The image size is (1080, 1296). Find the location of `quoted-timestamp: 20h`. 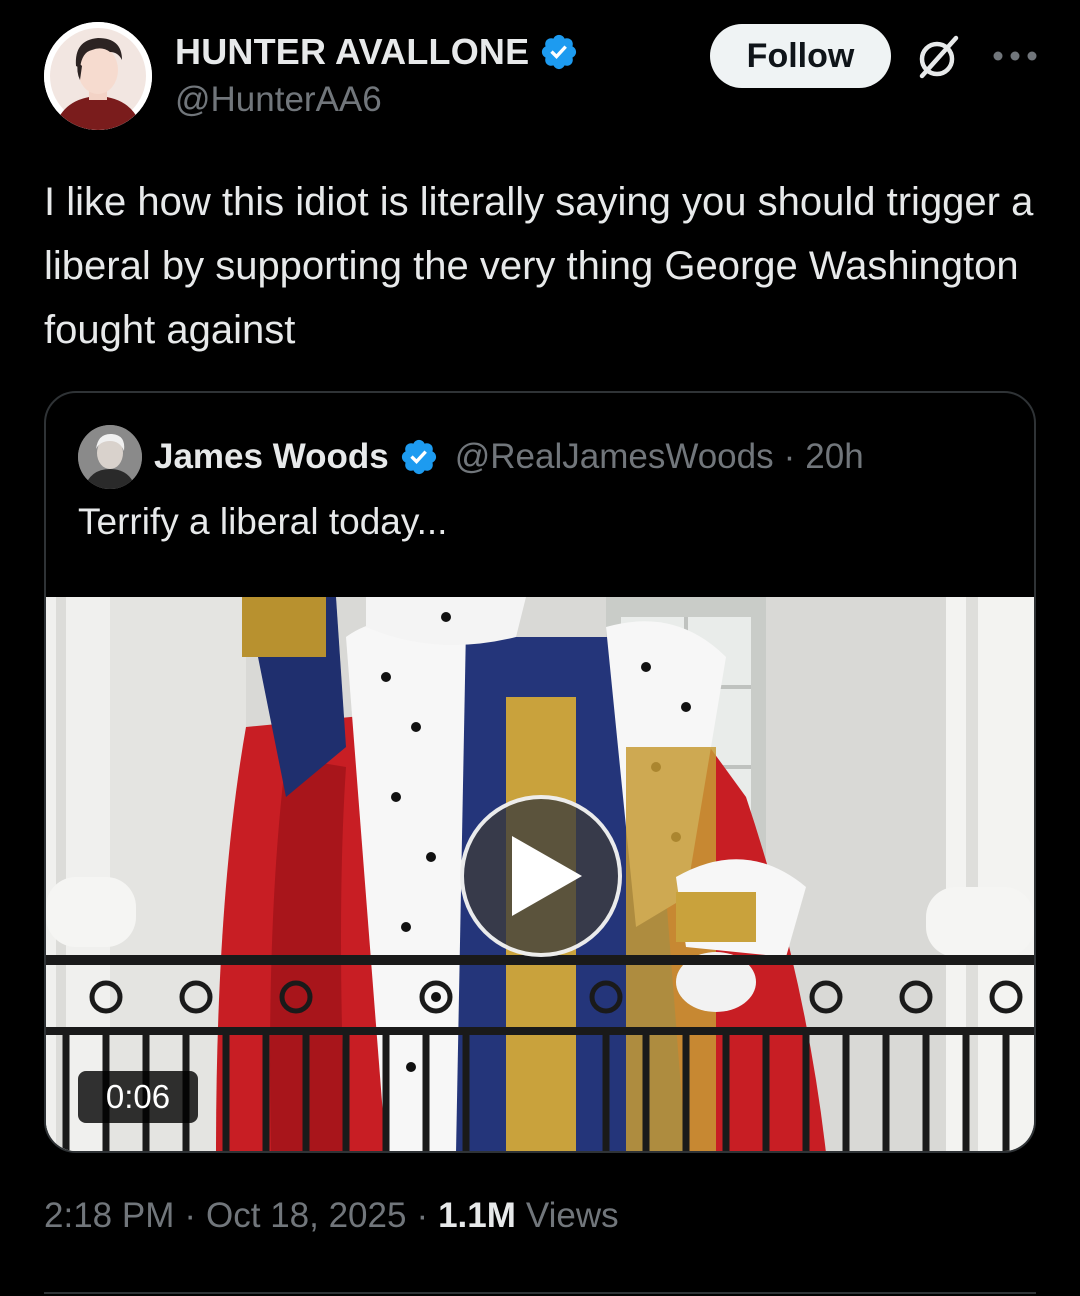

quoted-timestamp: 20h is located at coordinates (834, 457).